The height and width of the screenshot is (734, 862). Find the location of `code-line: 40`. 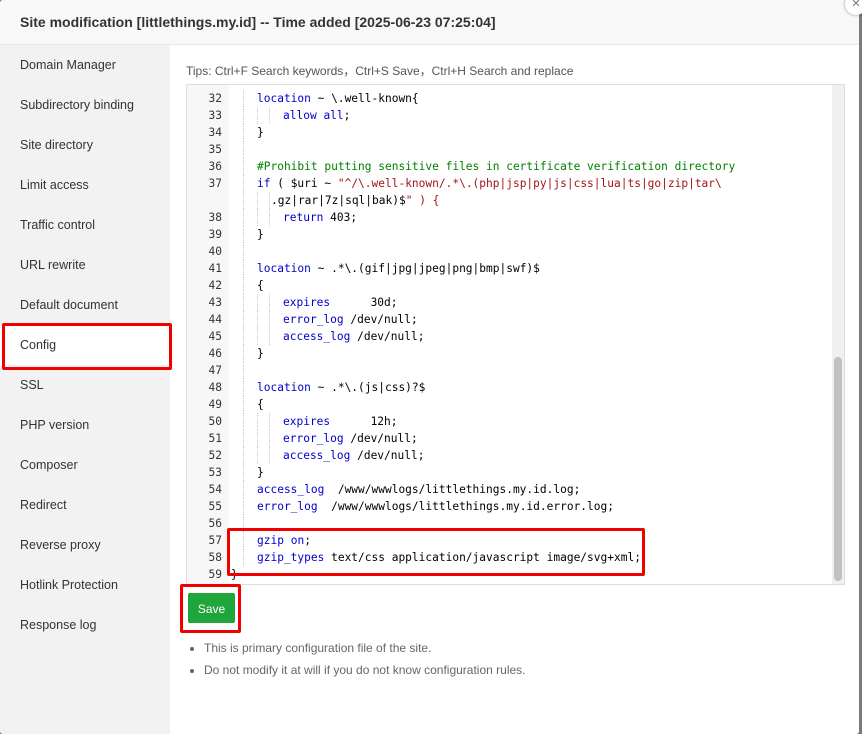

code-line: 40 is located at coordinates (507, 251).